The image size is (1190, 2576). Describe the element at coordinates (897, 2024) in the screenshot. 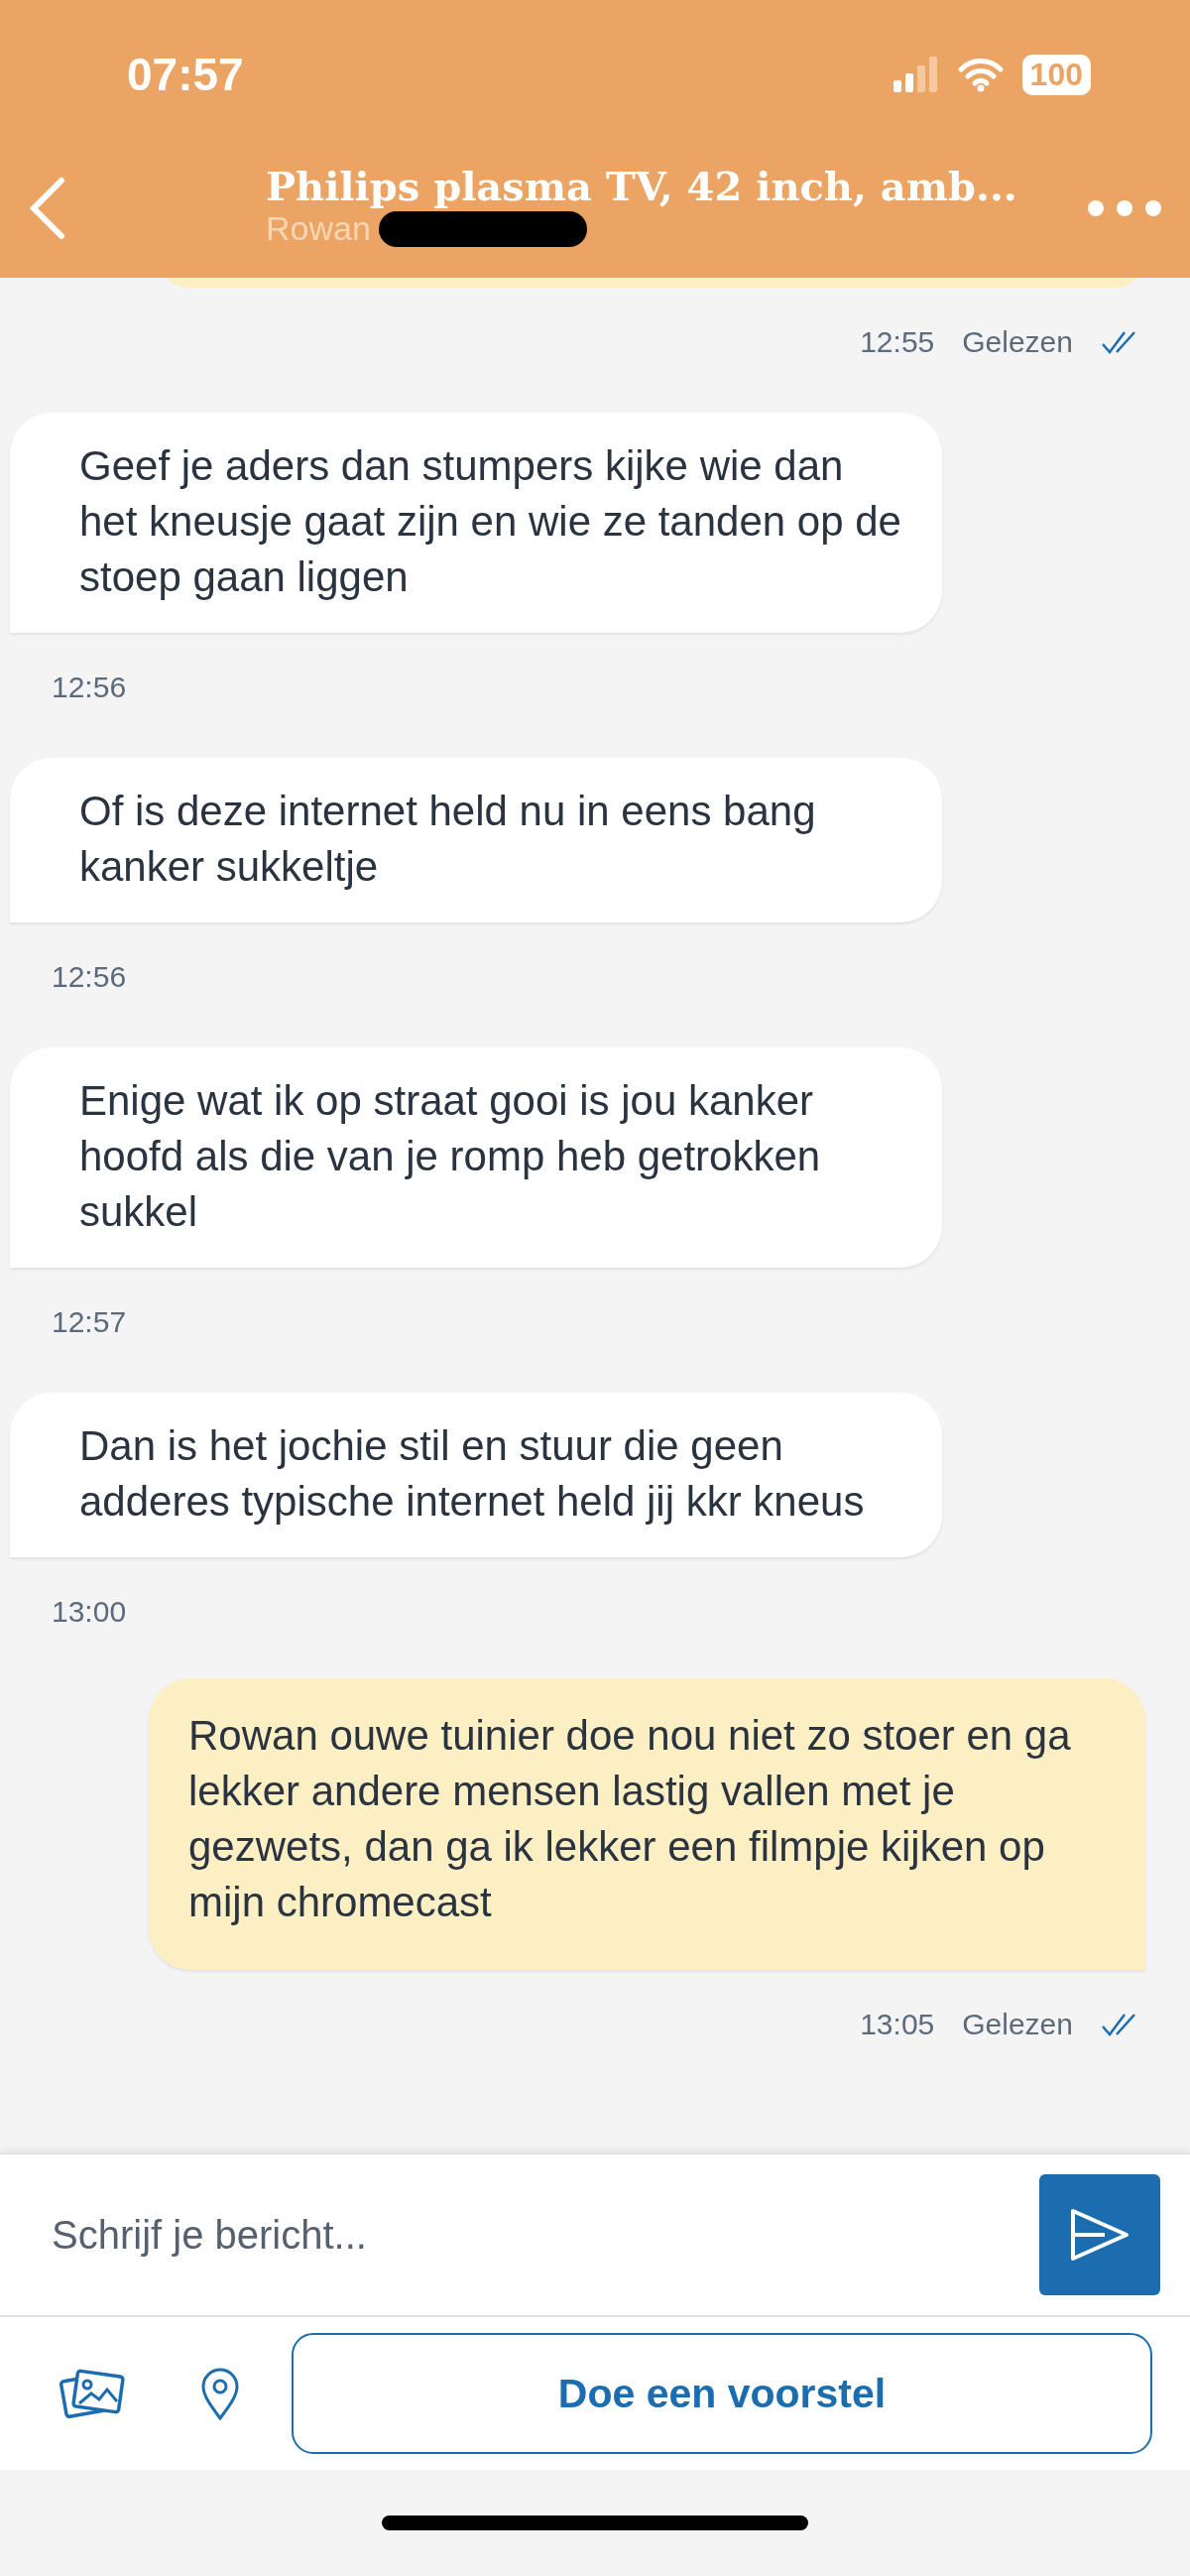

I see `message-time: 13:05` at that location.